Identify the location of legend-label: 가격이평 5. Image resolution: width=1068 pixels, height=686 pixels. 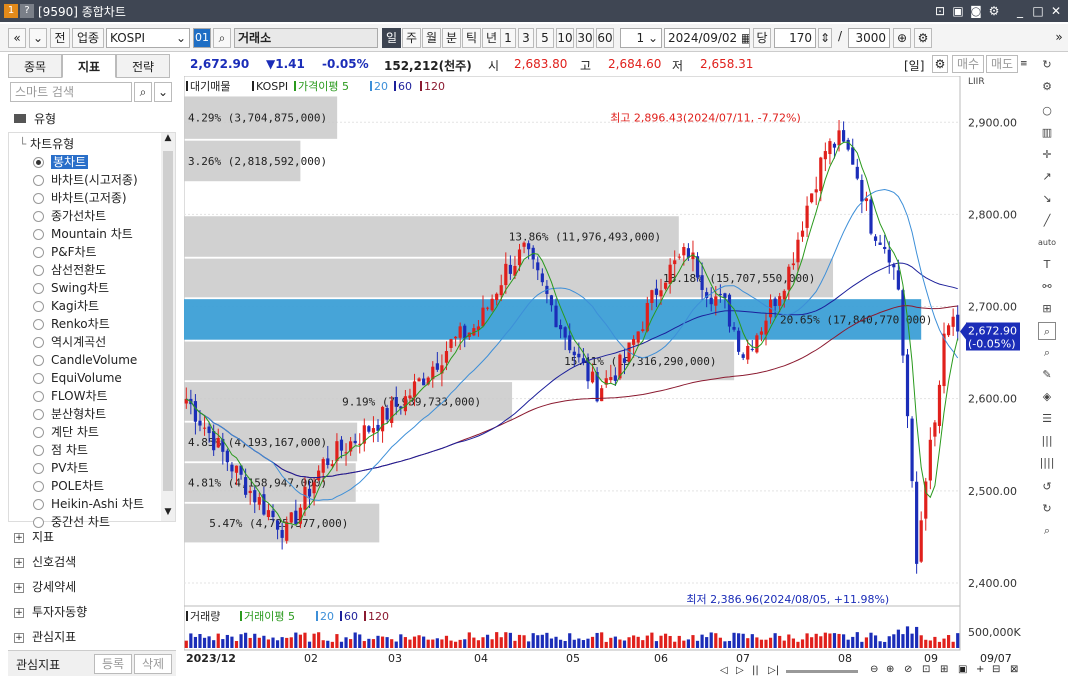
(323, 86).